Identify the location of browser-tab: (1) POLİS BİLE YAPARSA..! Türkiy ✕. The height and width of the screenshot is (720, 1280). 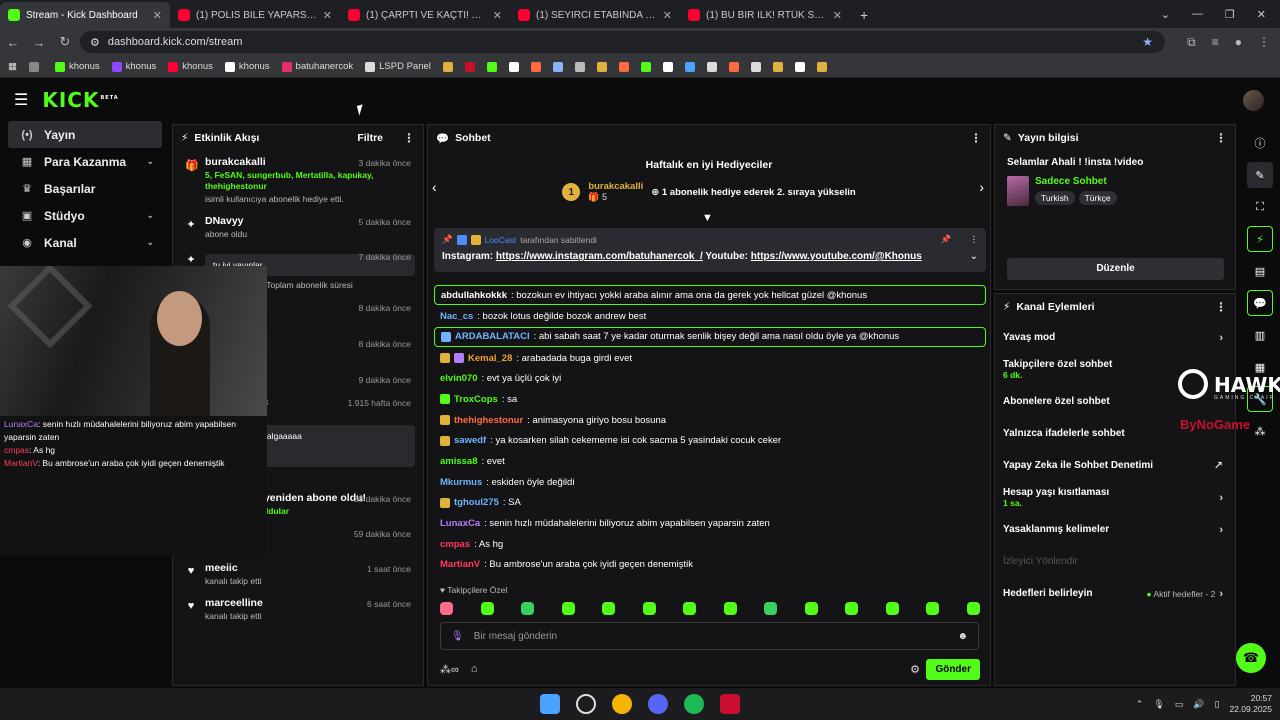
(255, 15).